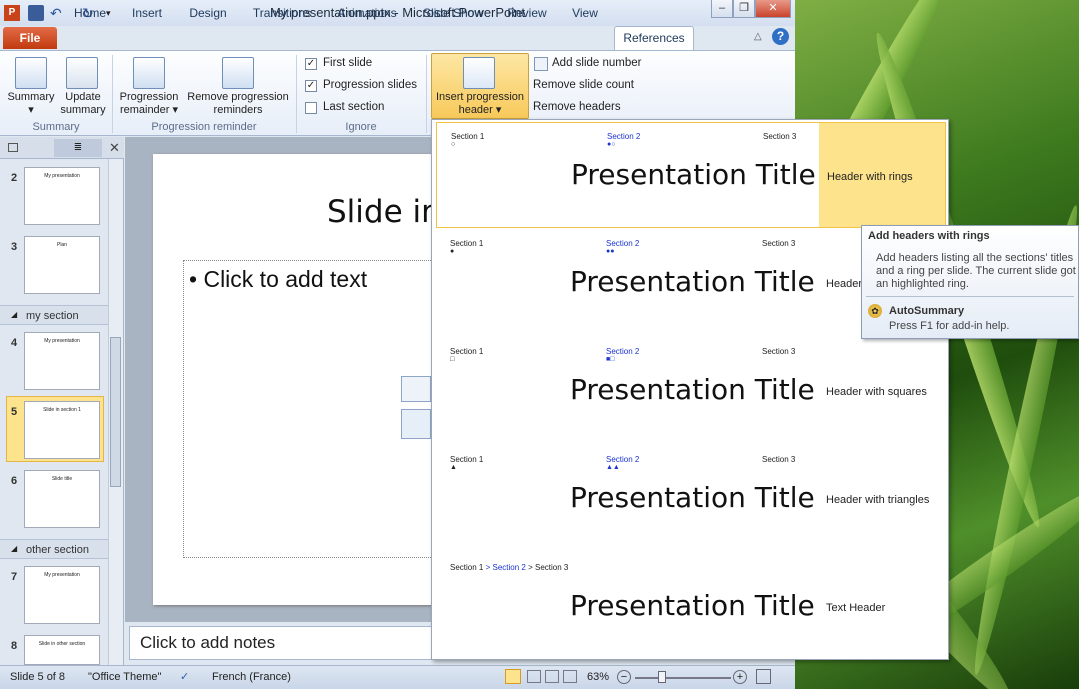 The width and height of the screenshot is (1079, 689). Describe the element at coordinates (13, 147) in the screenshot. I see `slides-tab-icon` at that location.